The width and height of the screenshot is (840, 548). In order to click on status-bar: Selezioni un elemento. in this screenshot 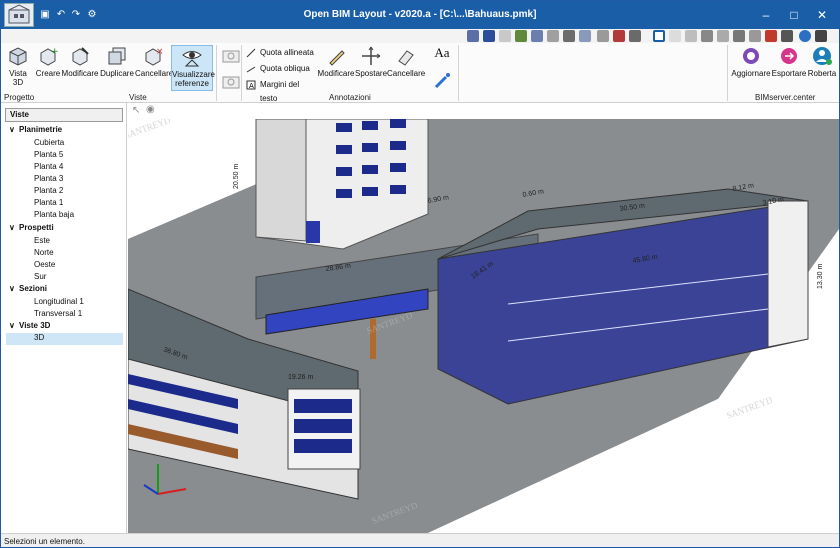, I will do `click(420, 540)`.